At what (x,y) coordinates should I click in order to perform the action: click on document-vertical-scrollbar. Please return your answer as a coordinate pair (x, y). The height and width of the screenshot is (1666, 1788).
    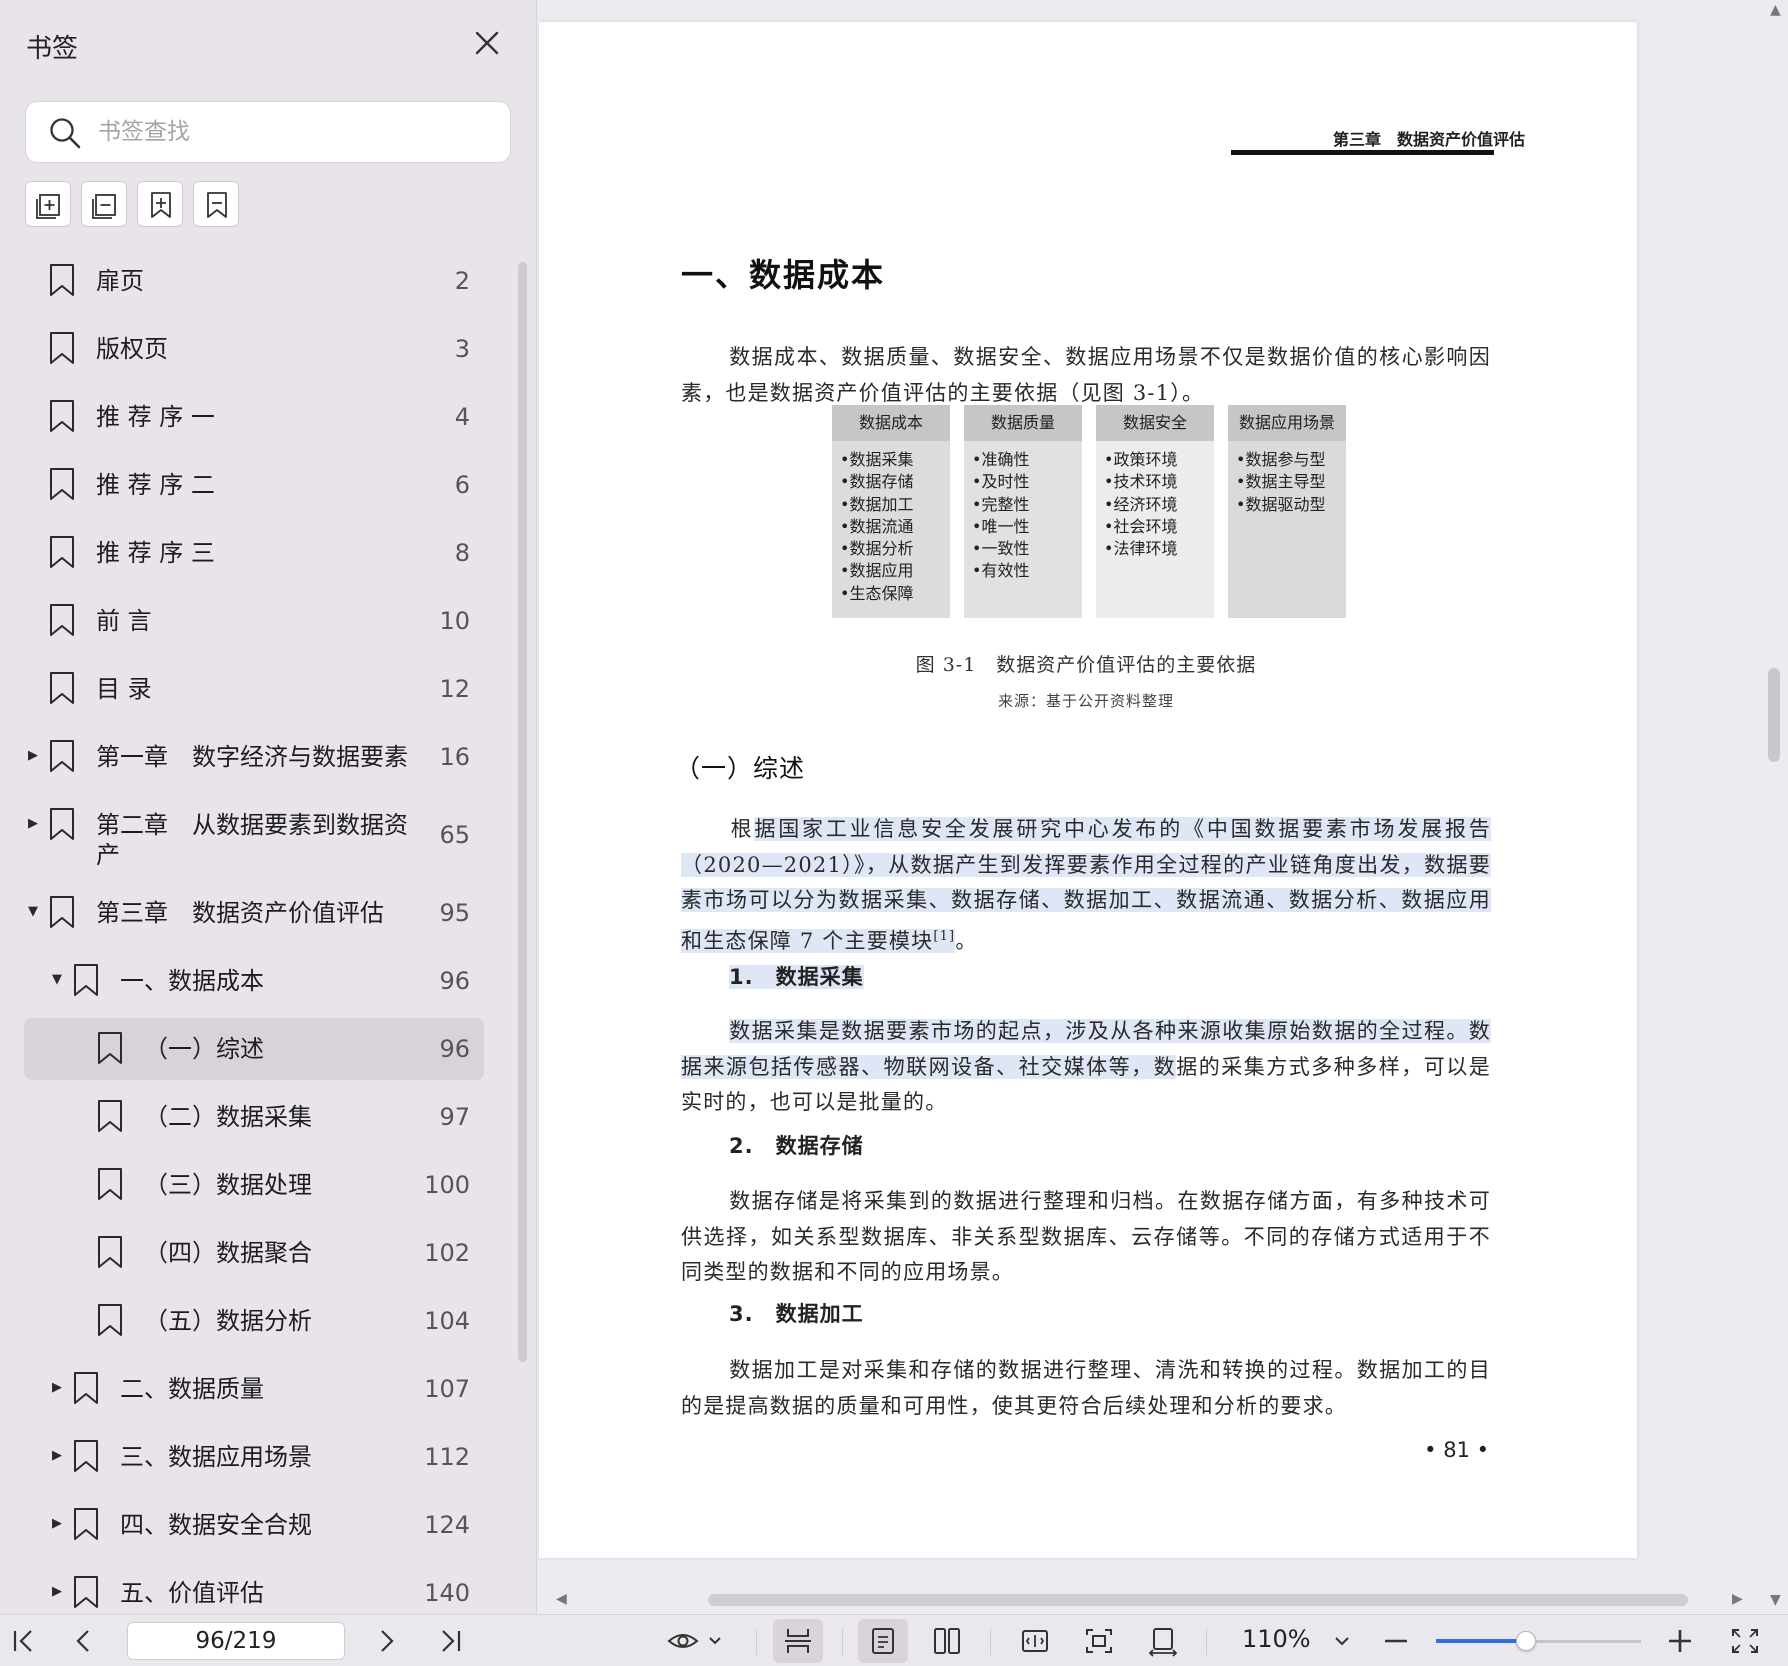
    Looking at the image, I should click on (1774, 715).